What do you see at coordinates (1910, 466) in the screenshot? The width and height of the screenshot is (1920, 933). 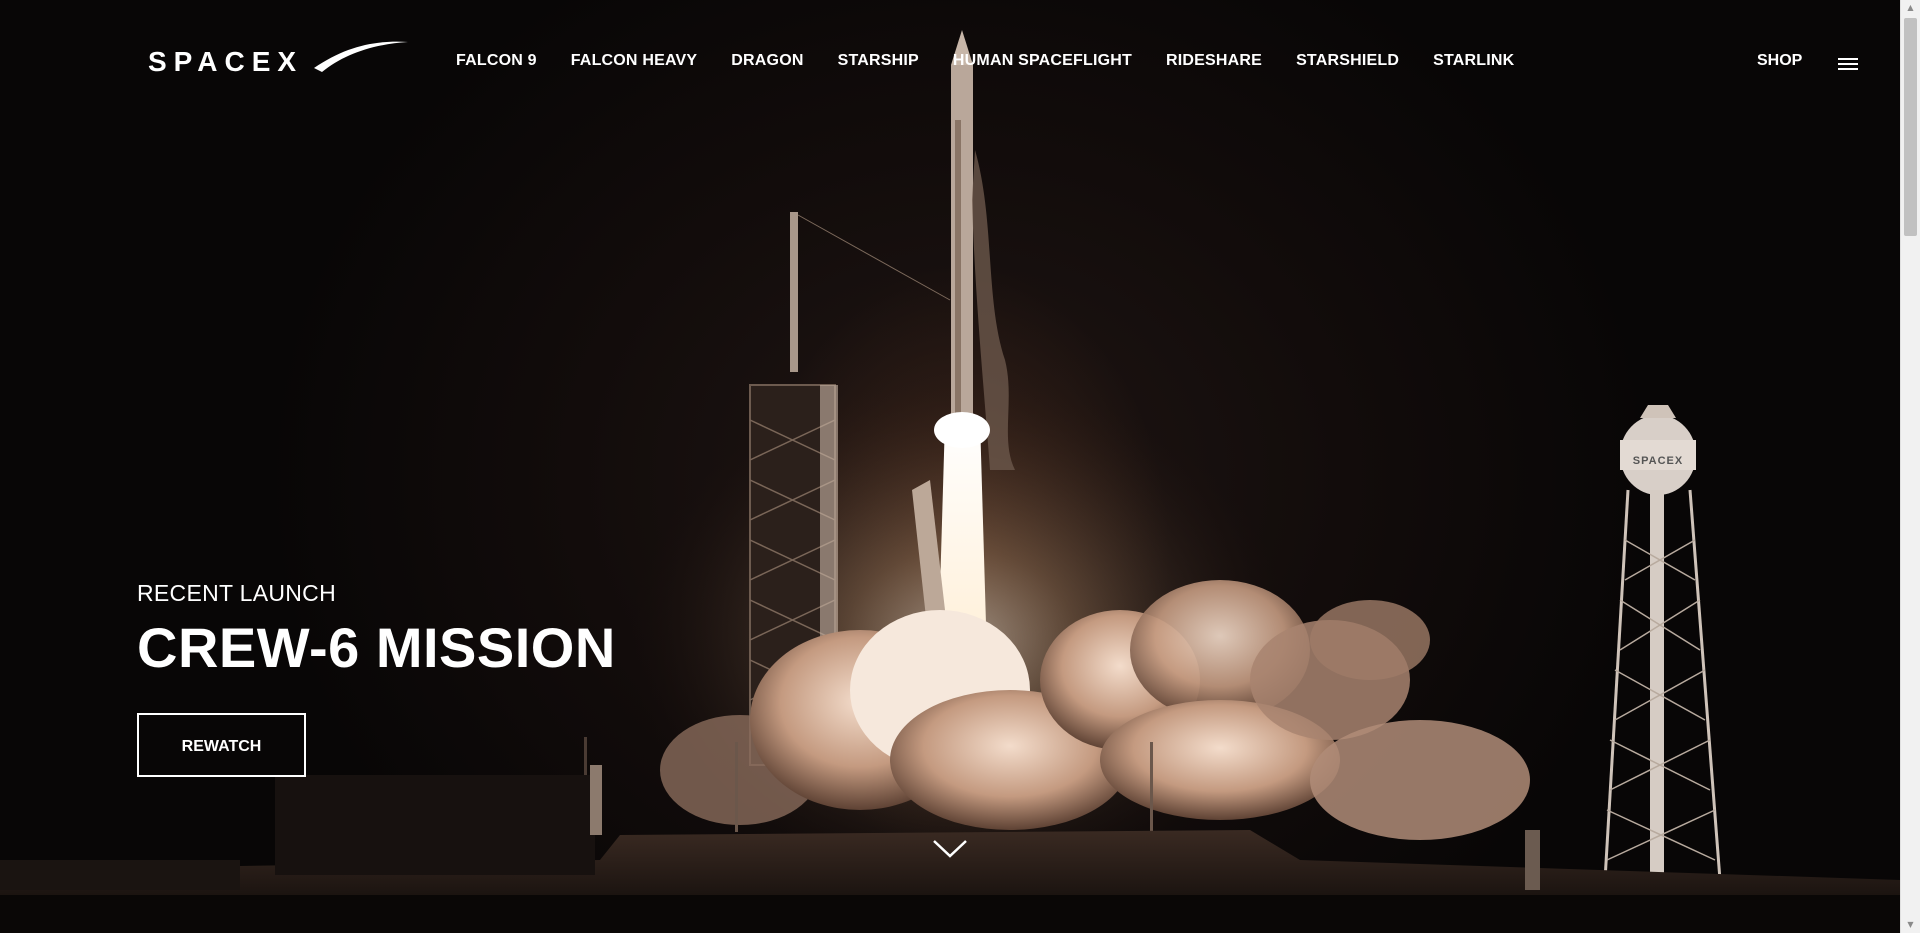 I see `page-scrollbar: ▲ ▼` at bounding box center [1910, 466].